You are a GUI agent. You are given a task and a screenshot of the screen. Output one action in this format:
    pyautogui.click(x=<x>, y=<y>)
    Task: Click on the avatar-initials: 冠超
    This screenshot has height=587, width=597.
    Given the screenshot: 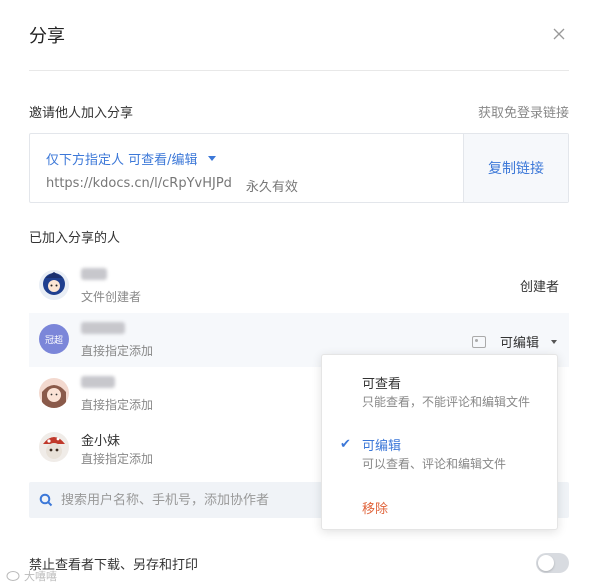 What is the action you would take?
    pyautogui.click(x=53, y=340)
    